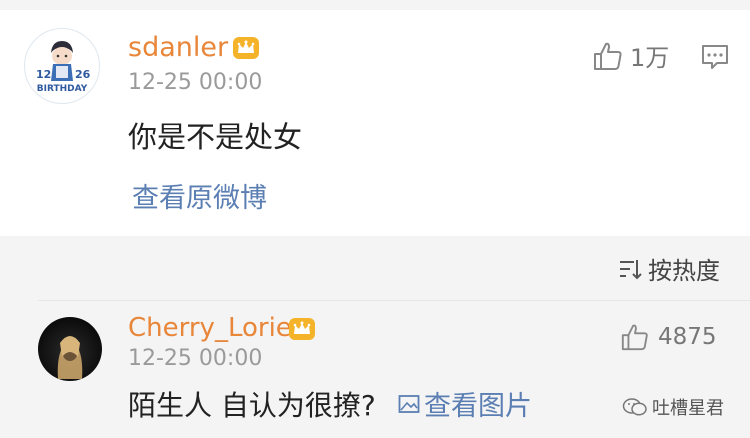 The width and height of the screenshot is (750, 438). Describe the element at coordinates (409, 403) in the screenshot. I see `image-icon` at that location.